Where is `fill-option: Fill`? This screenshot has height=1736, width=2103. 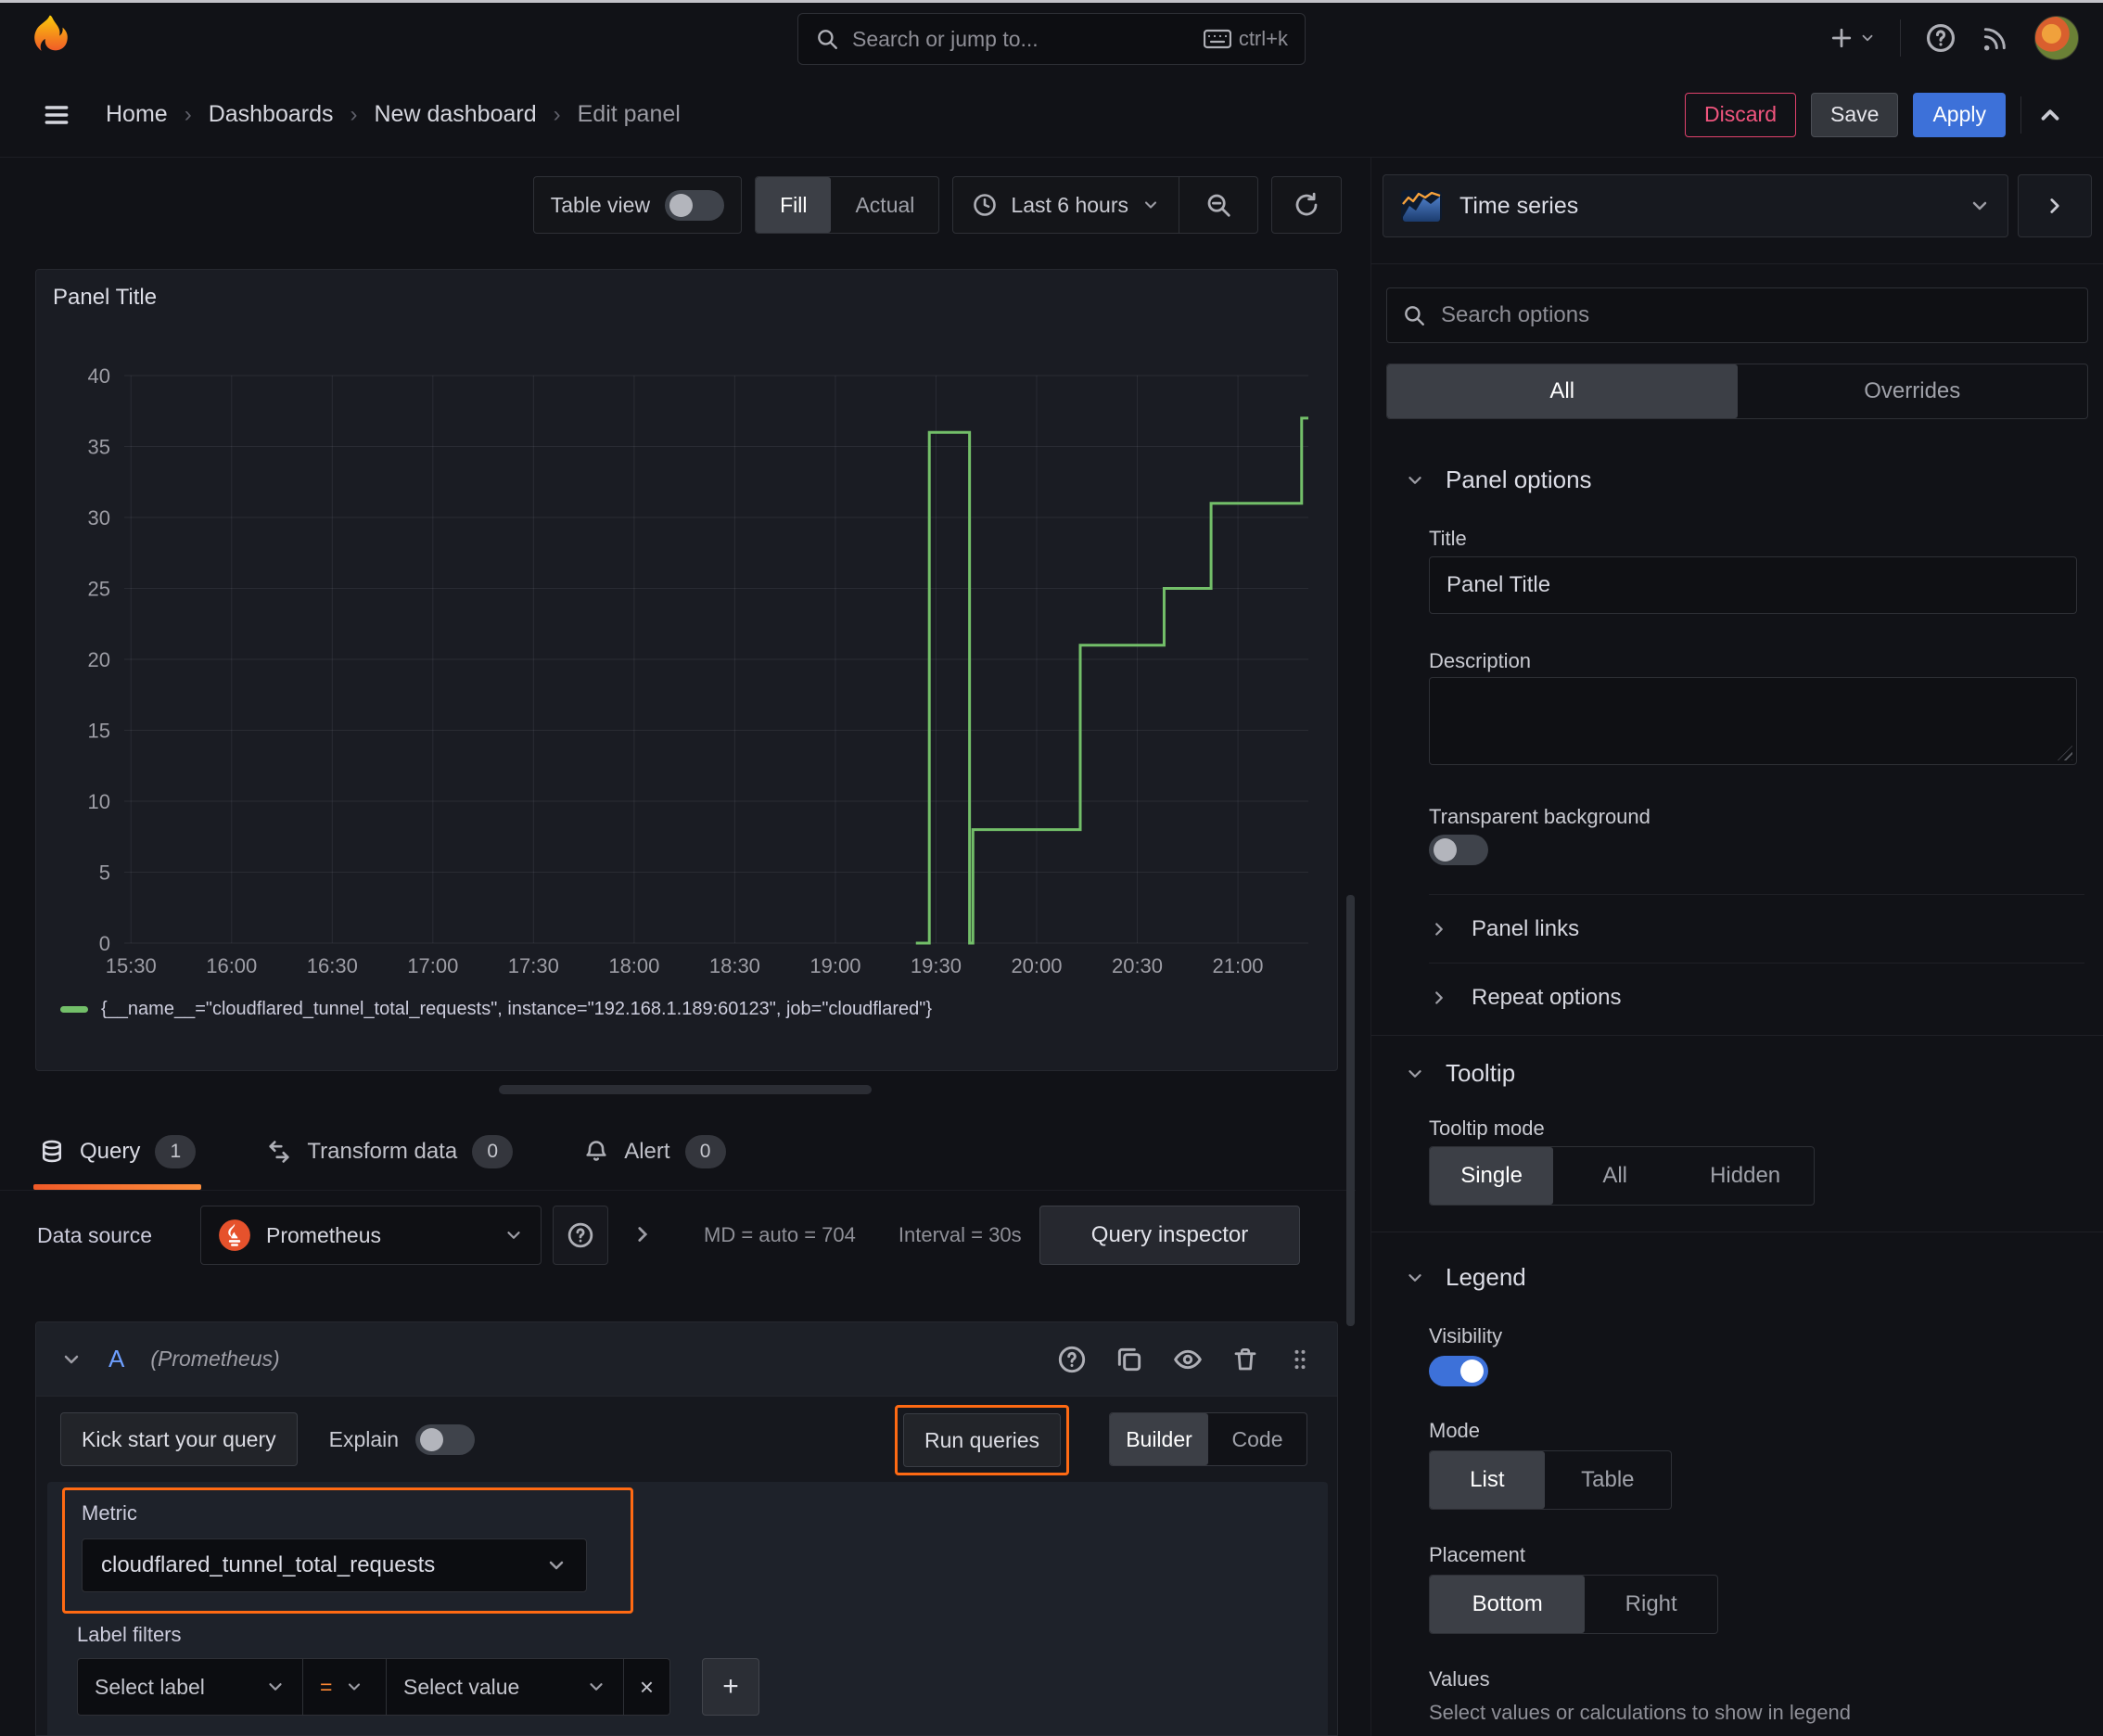 fill-option: Fill is located at coordinates (794, 205).